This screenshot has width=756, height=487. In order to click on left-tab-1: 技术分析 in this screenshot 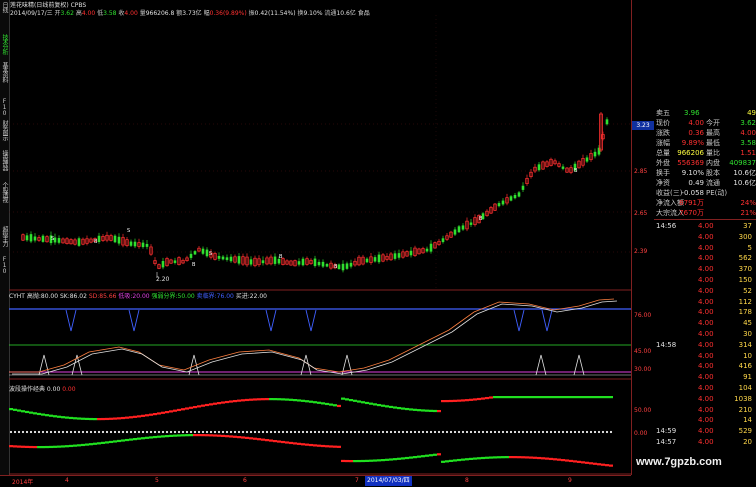, I will do `click(4, 44)`.